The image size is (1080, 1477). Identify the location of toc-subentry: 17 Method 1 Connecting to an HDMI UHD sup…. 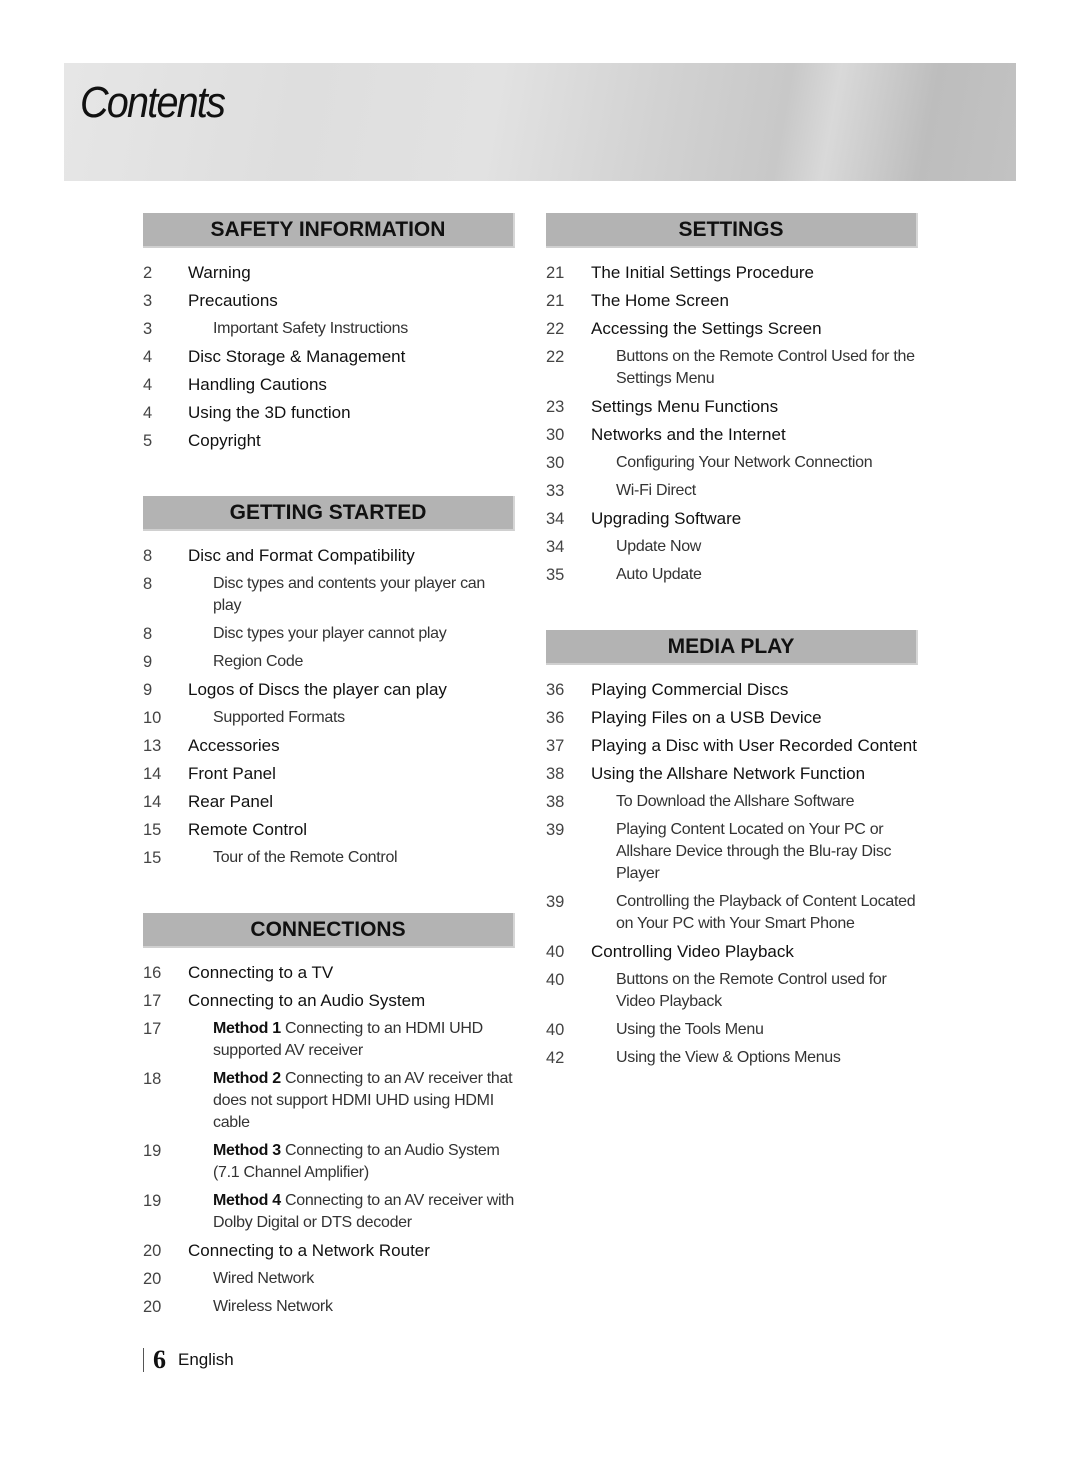
(329, 1040).